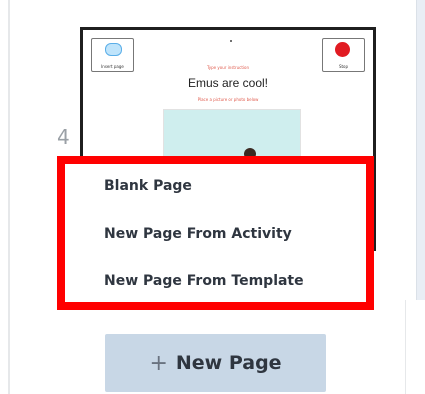 The height and width of the screenshot is (394, 425). I want to click on new-page-button: + New Page, so click(215, 363).